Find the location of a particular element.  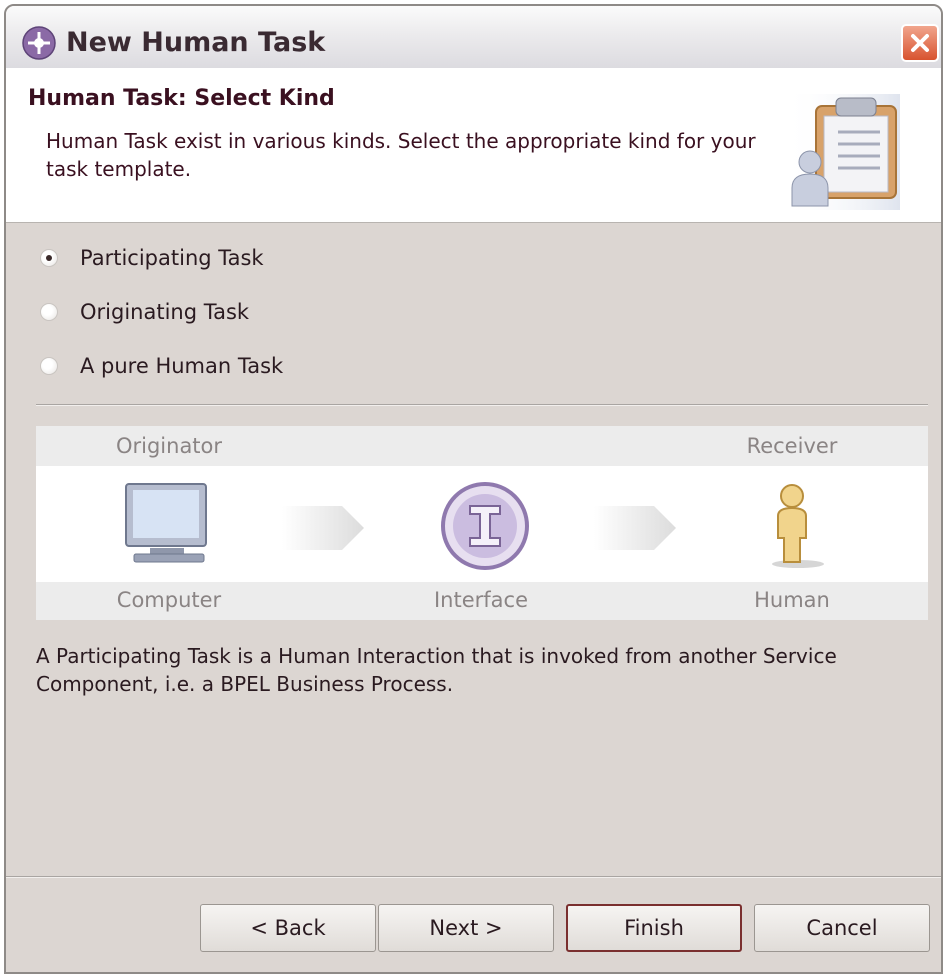

interface-label: Interface is located at coordinates (481, 600).